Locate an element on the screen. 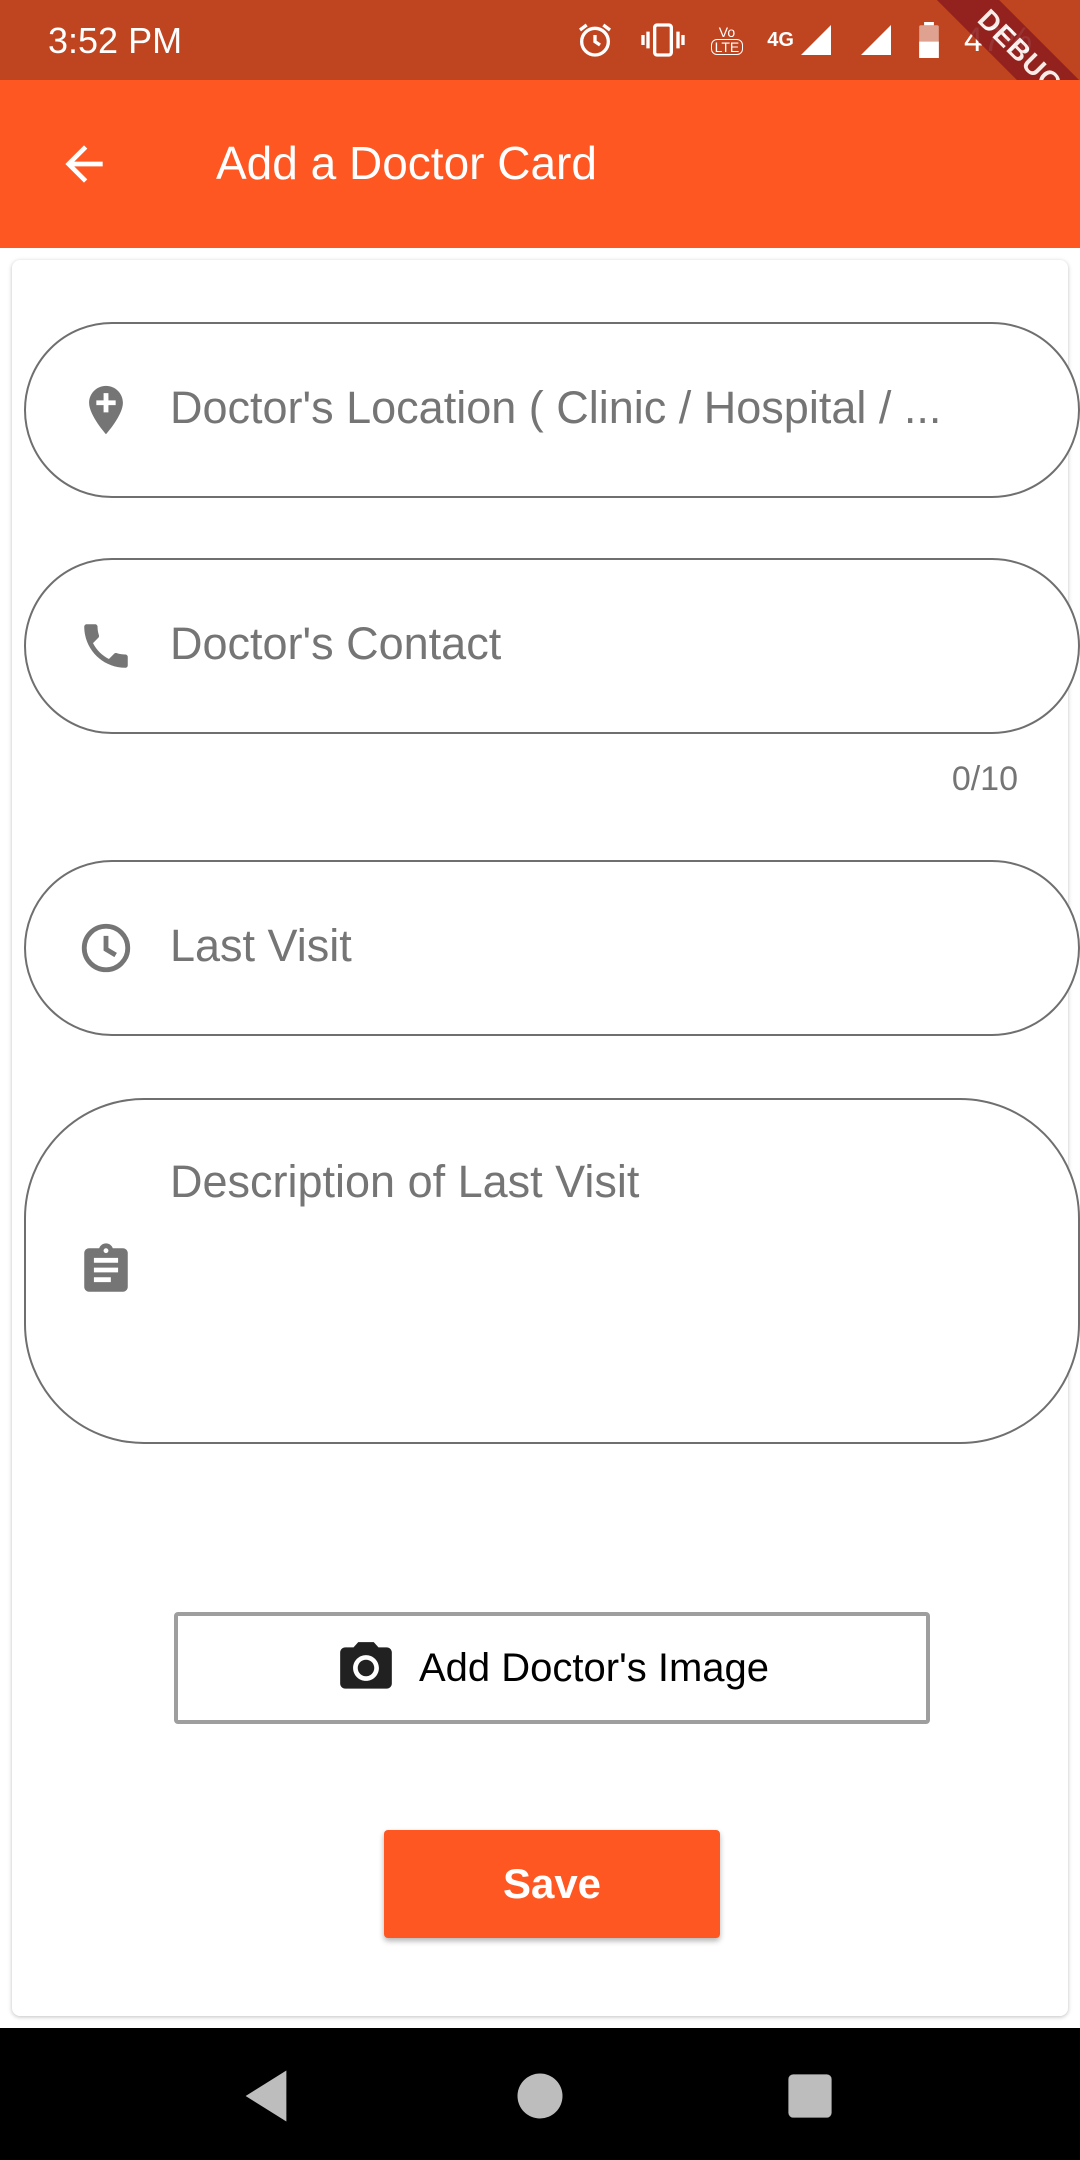  nav-recents-button is located at coordinates (810, 2096).